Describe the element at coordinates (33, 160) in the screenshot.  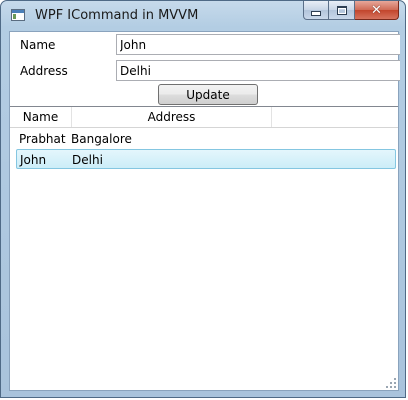
I see `cell-name: John` at that location.